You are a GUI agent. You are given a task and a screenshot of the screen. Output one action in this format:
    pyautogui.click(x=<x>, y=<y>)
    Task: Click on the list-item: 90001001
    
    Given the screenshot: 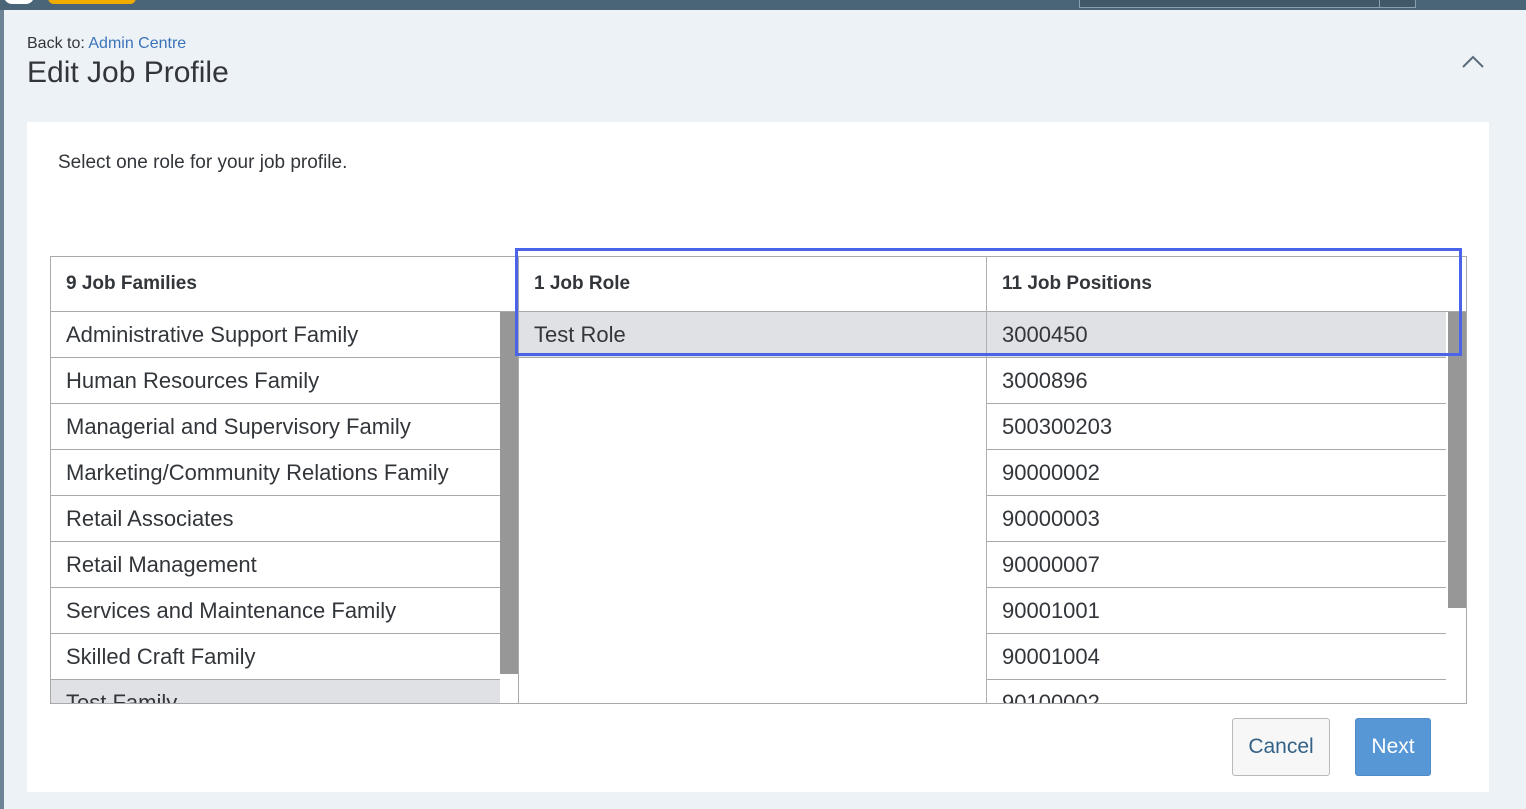 What is the action you would take?
    pyautogui.click(x=1216, y=611)
    